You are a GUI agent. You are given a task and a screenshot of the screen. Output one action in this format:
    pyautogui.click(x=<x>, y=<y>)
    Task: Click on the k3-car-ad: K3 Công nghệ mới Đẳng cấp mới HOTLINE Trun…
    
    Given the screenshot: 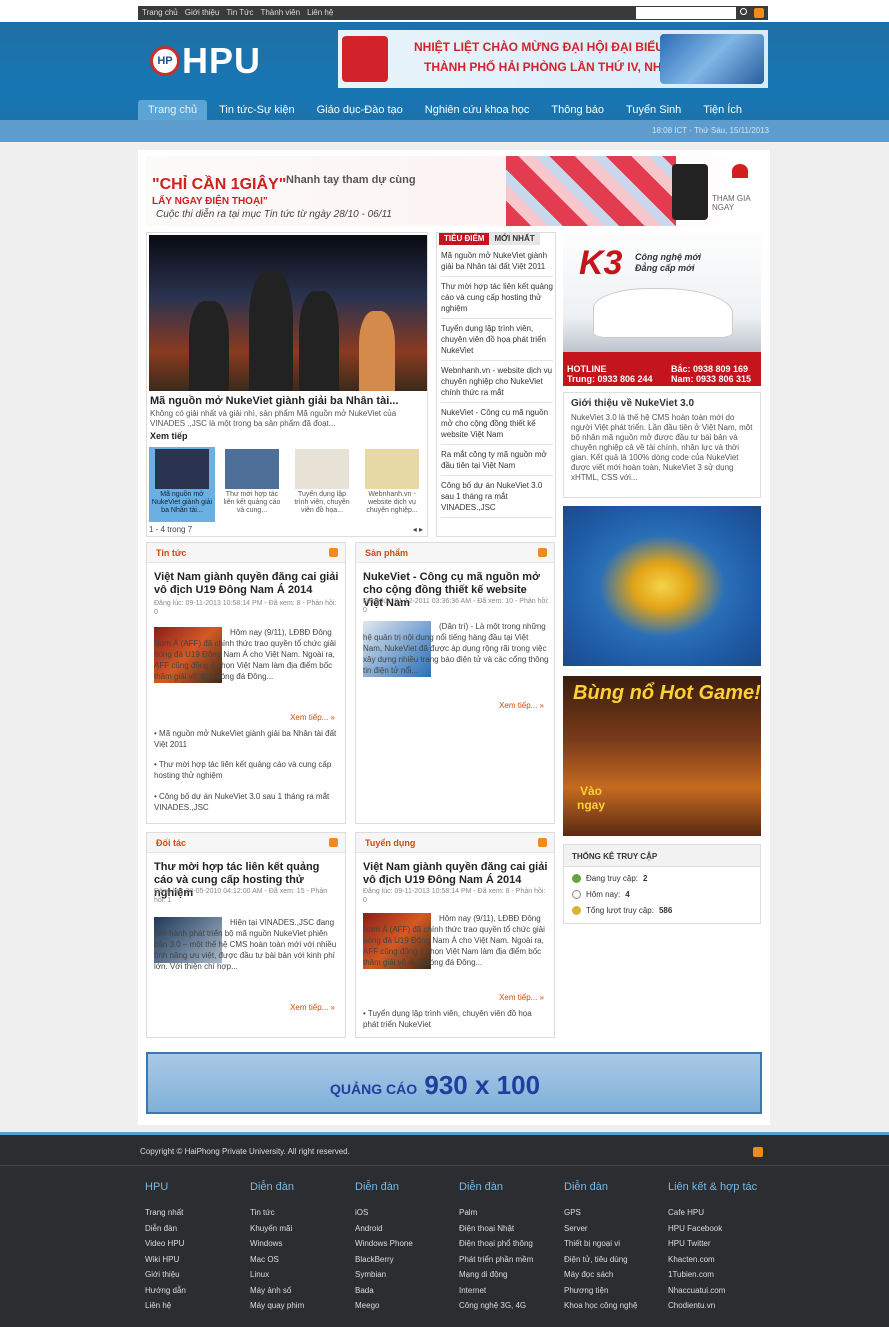 What is the action you would take?
    pyautogui.click(x=662, y=309)
    